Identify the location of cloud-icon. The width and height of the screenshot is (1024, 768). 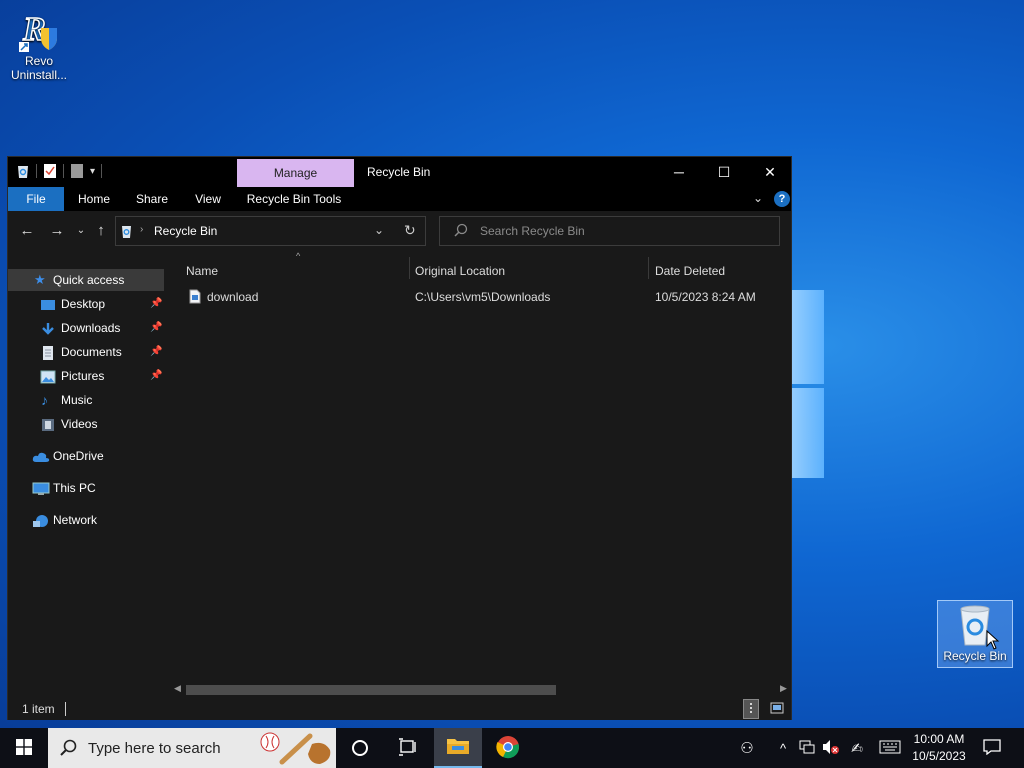
(41, 456).